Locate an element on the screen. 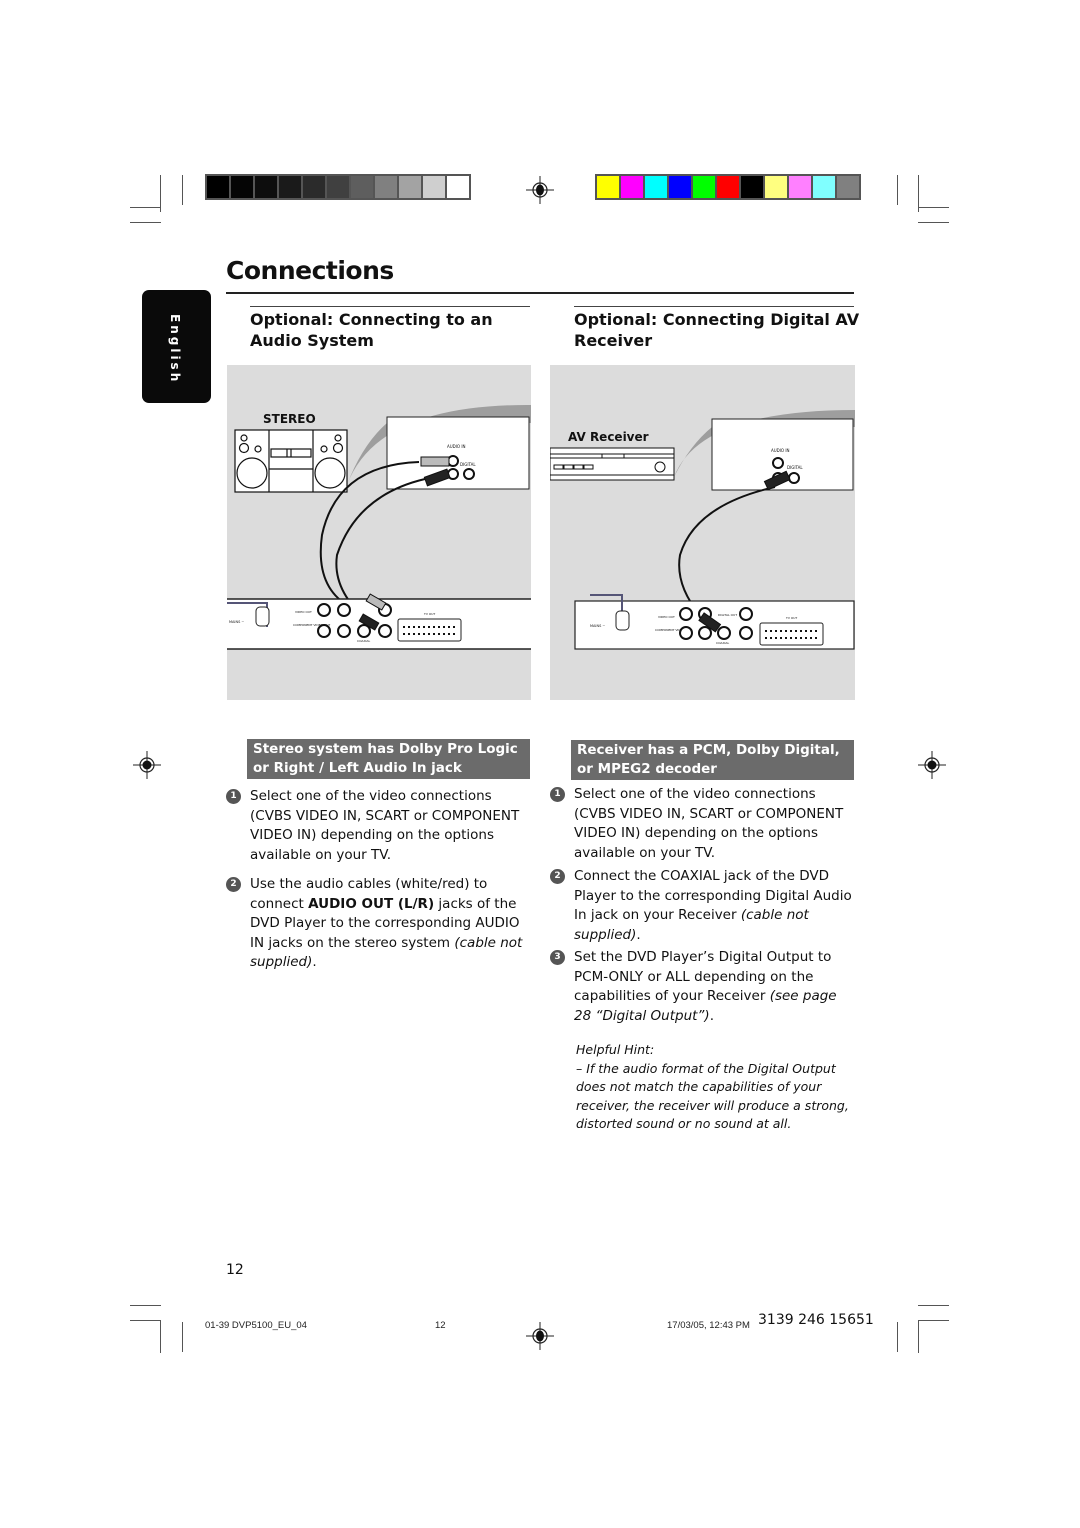 Image resolution: width=1080 pixels, height=1528 pixels. step-number-badge: 3 is located at coordinates (557, 957).